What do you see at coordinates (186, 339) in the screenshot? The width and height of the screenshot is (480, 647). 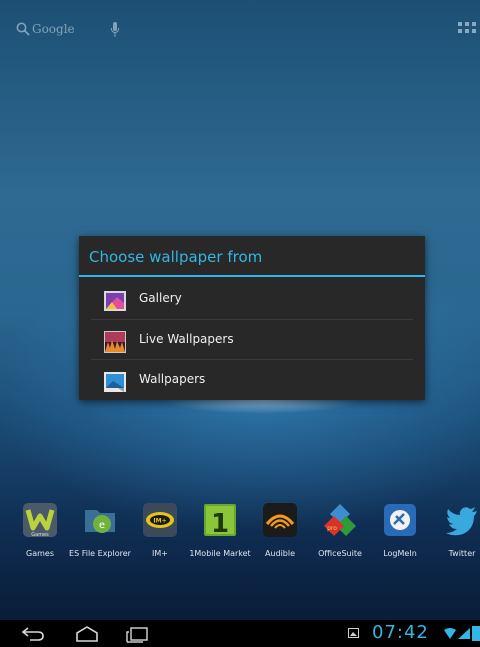 I see `option-label: Live Wallpapers` at bounding box center [186, 339].